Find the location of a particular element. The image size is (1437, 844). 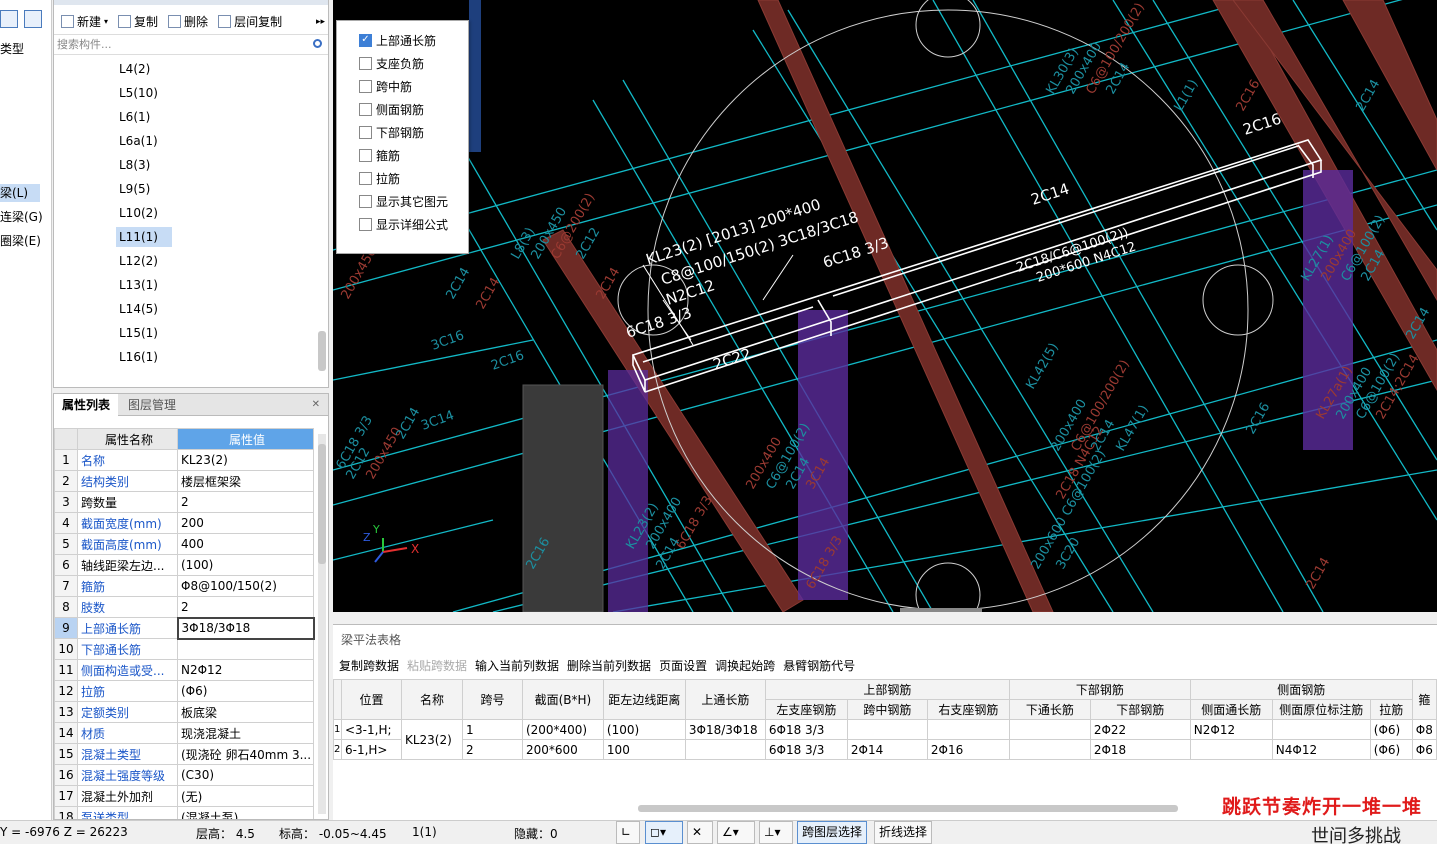

cross-floor-select-button: 跨图层选择 is located at coordinates (832, 832).